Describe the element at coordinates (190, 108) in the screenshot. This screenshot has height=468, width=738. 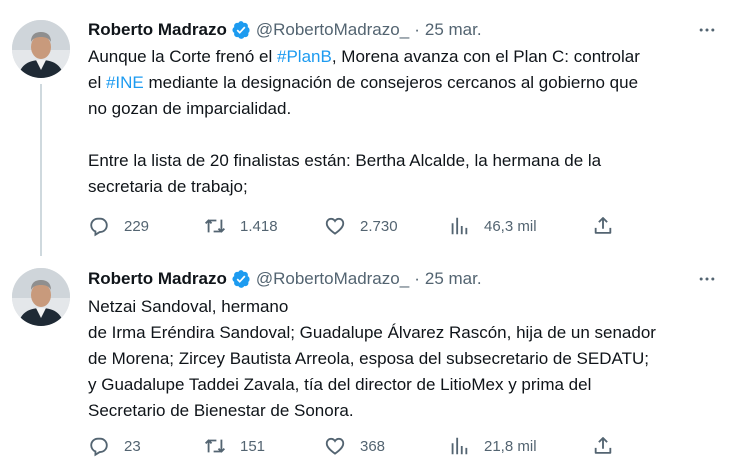
I see `text-line: no gozan de imparcialidad.` at that location.